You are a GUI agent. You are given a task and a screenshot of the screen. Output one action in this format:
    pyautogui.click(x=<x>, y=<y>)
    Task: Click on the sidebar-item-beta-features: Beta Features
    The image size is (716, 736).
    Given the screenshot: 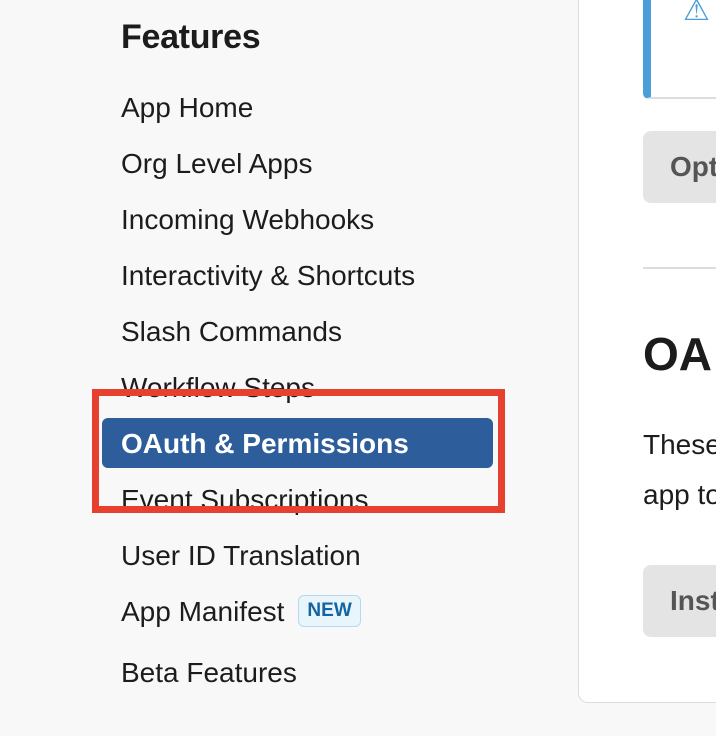 What is the action you would take?
    pyautogui.click(x=209, y=673)
    